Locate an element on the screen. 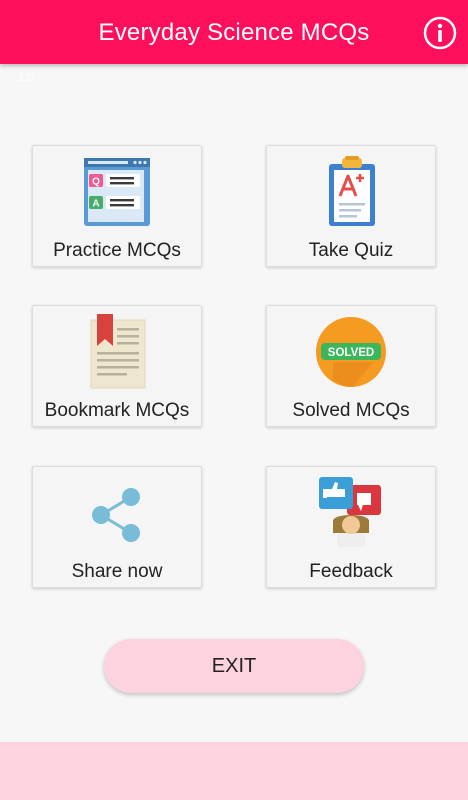 This screenshot has height=800, width=468. solved-badge-text: SOLVED is located at coordinates (351, 353).